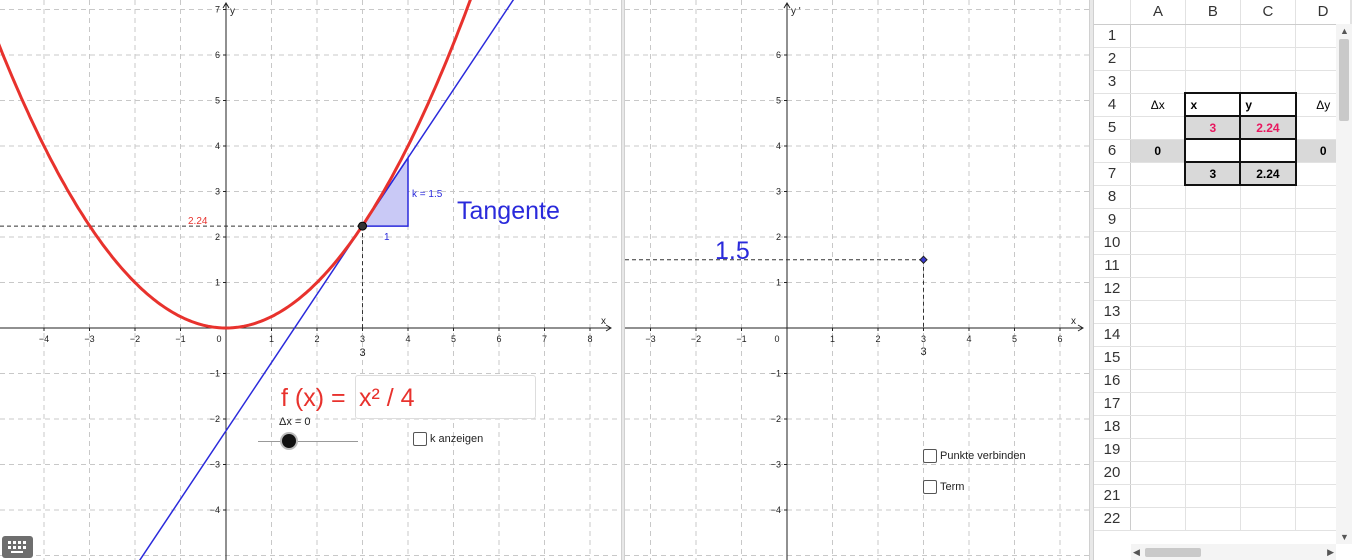 The height and width of the screenshot is (560, 1352). I want to click on column-header-D: D, so click(1323, 12).